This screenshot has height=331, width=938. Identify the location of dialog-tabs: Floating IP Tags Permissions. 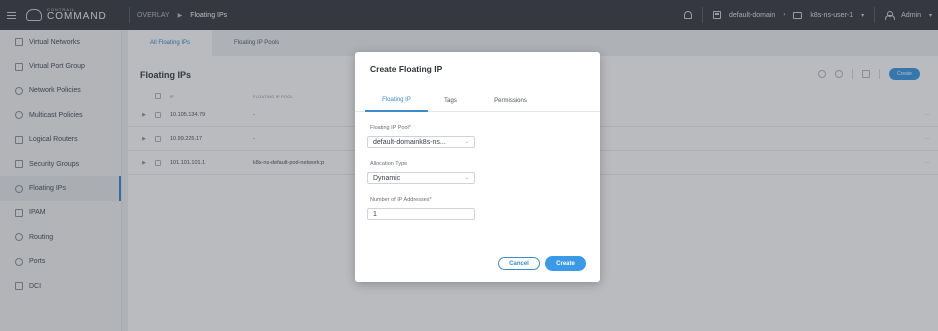
(477, 101).